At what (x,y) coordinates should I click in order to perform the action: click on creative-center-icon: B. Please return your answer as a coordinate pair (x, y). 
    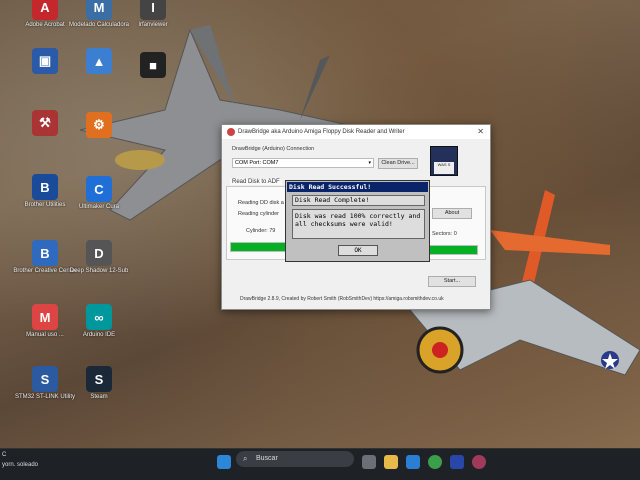
    Looking at the image, I should click on (45, 253).